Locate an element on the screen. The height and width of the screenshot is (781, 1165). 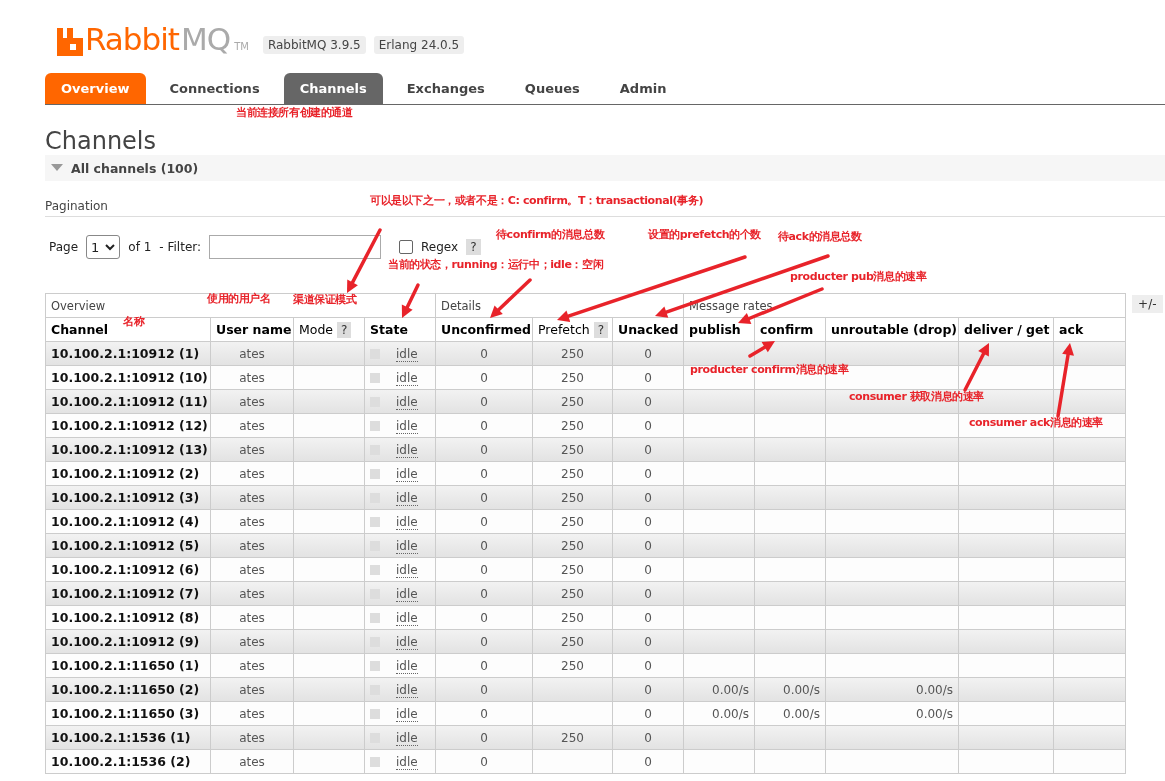
channel-name-cell: 10.100.2.1:10912 (9) is located at coordinates (128, 641).